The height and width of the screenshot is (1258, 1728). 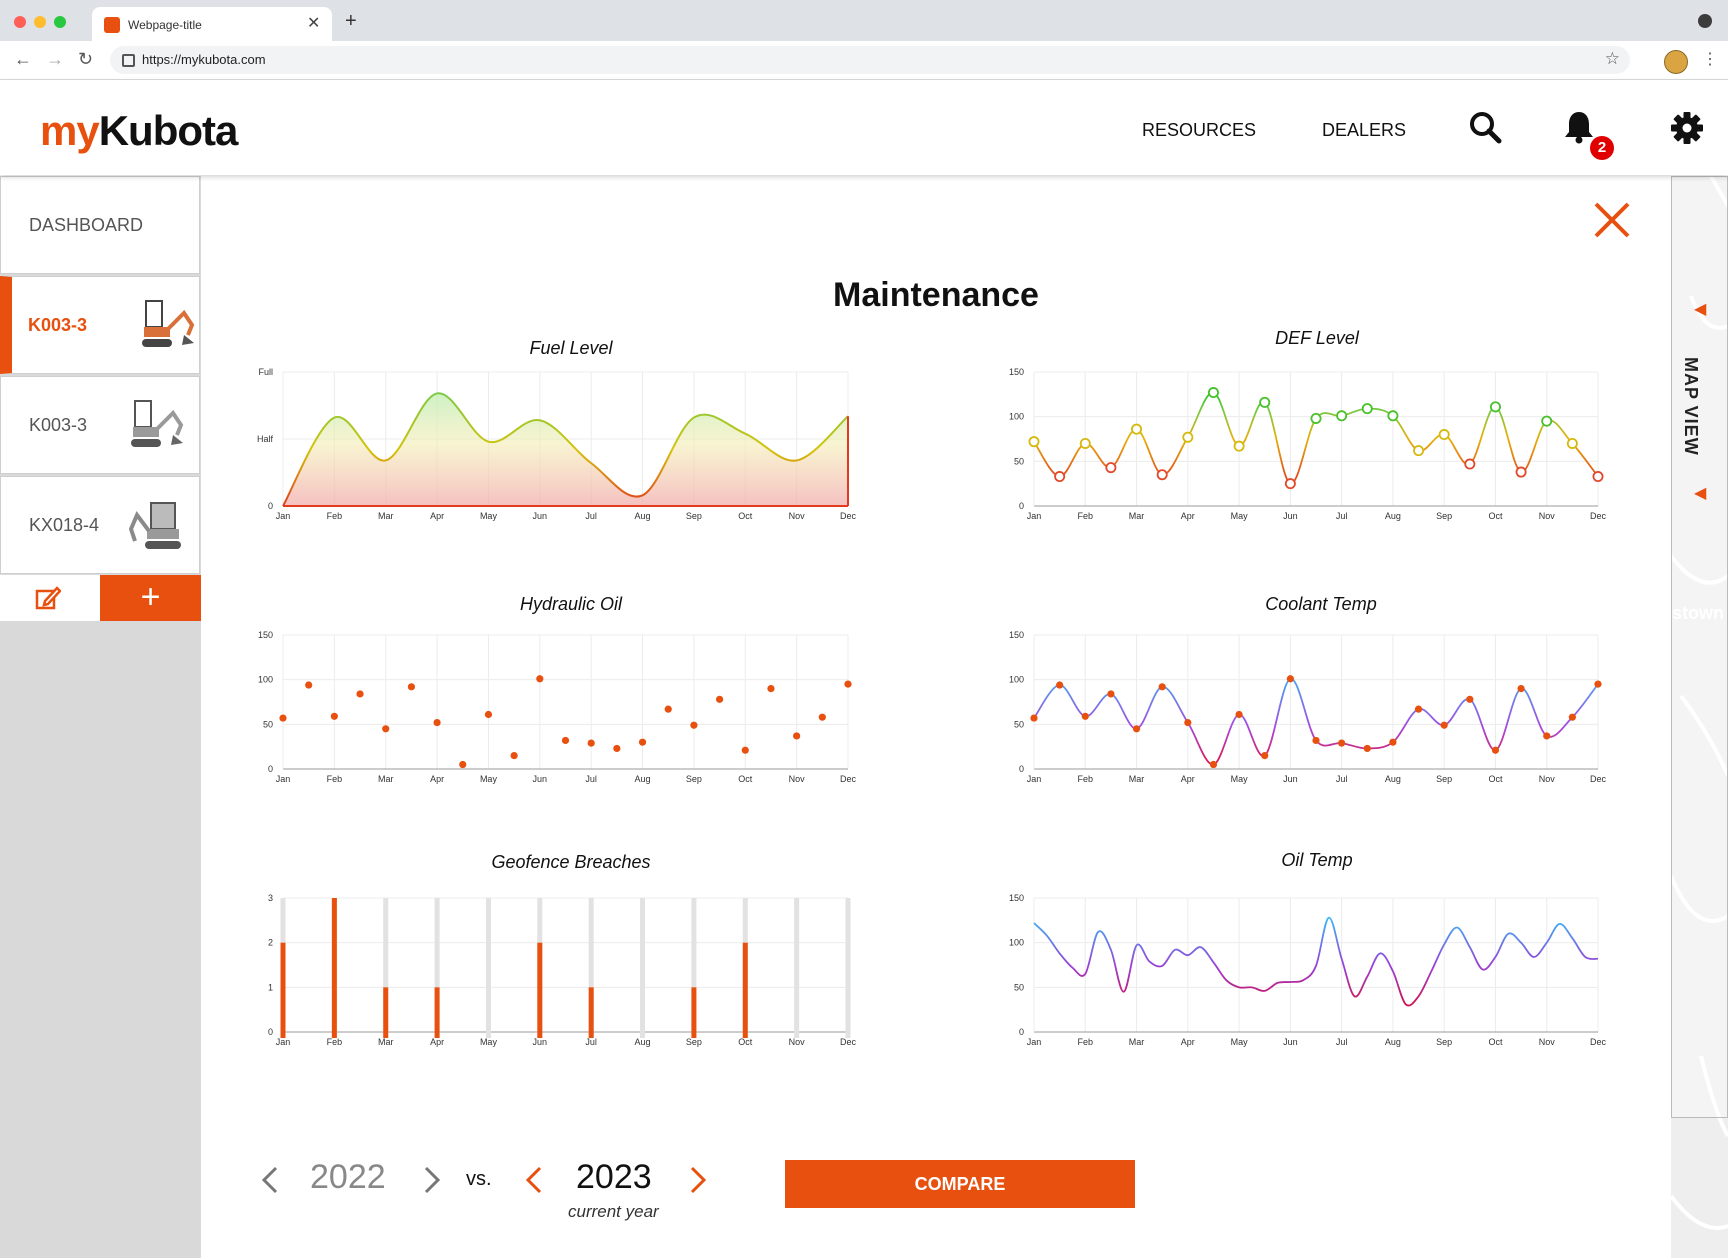 What do you see at coordinates (1485, 127) in the screenshot?
I see `search-icon` at bounding box center [1485, 127].